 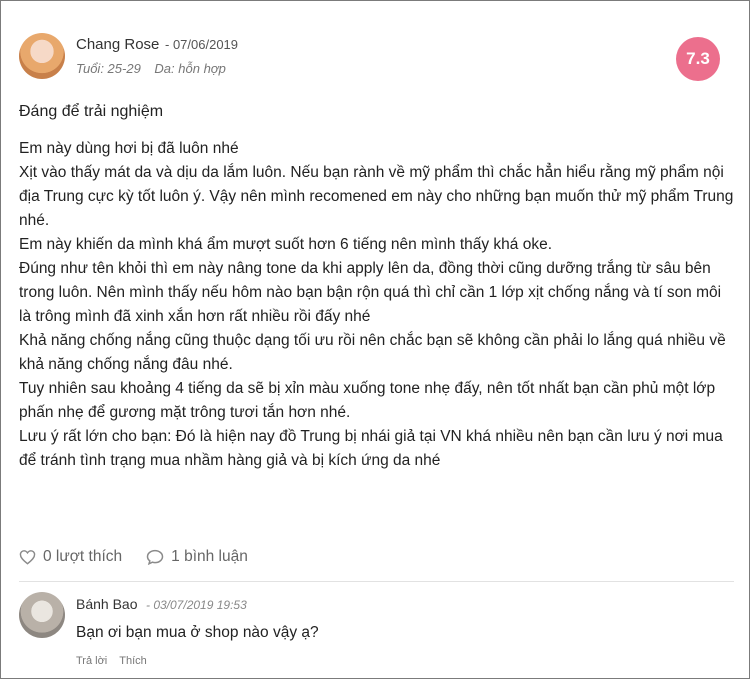 I want to click on commenter-name: Bánh Bao, so click(x=107, y=604).